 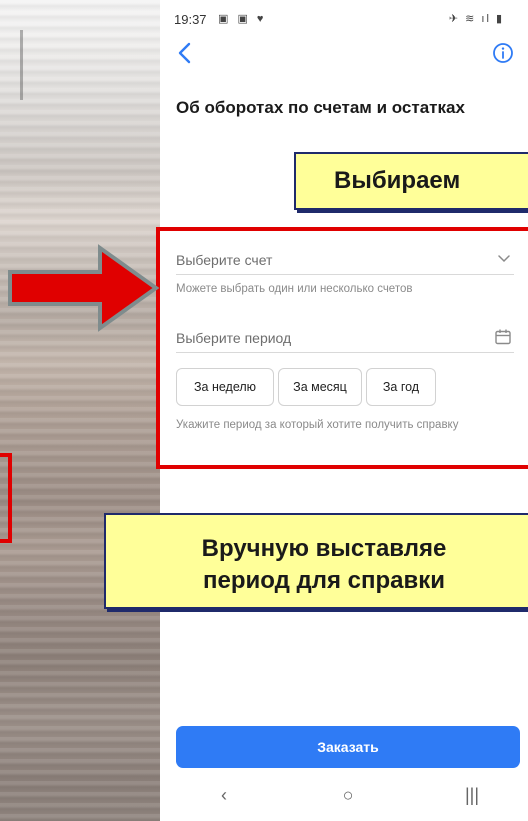 What do you see at coordinates (224, 795) in the screenshot?
I see `nav-back-button: ‹` at bounding box center [224, 795].